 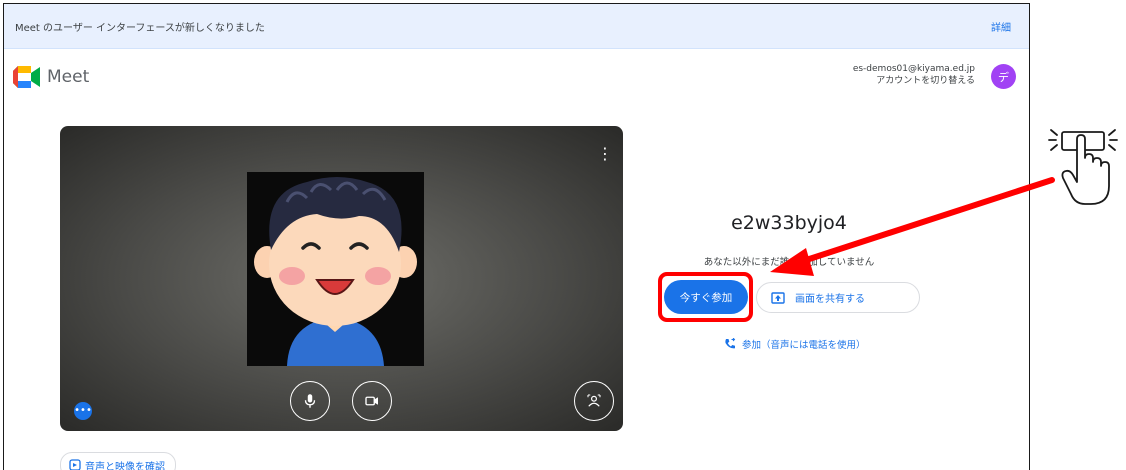 What do you see at coordinates (335, 269) in the screenshot?
I see `user-camera-image` at bounding box center [335, 269].